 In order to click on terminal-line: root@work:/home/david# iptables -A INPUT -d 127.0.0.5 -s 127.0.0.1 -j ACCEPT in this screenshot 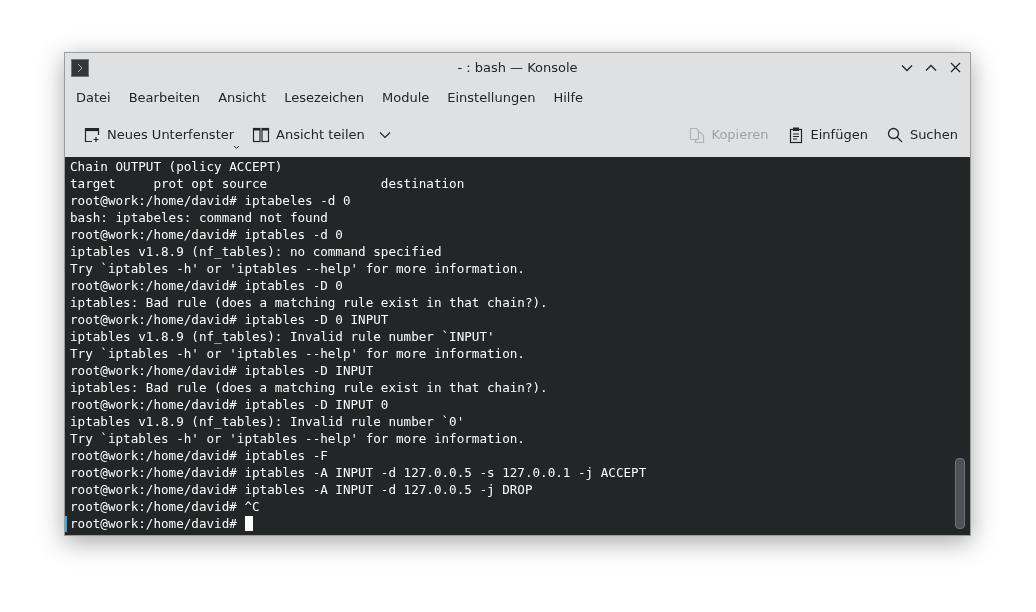, I will do `click(358, 472)`.